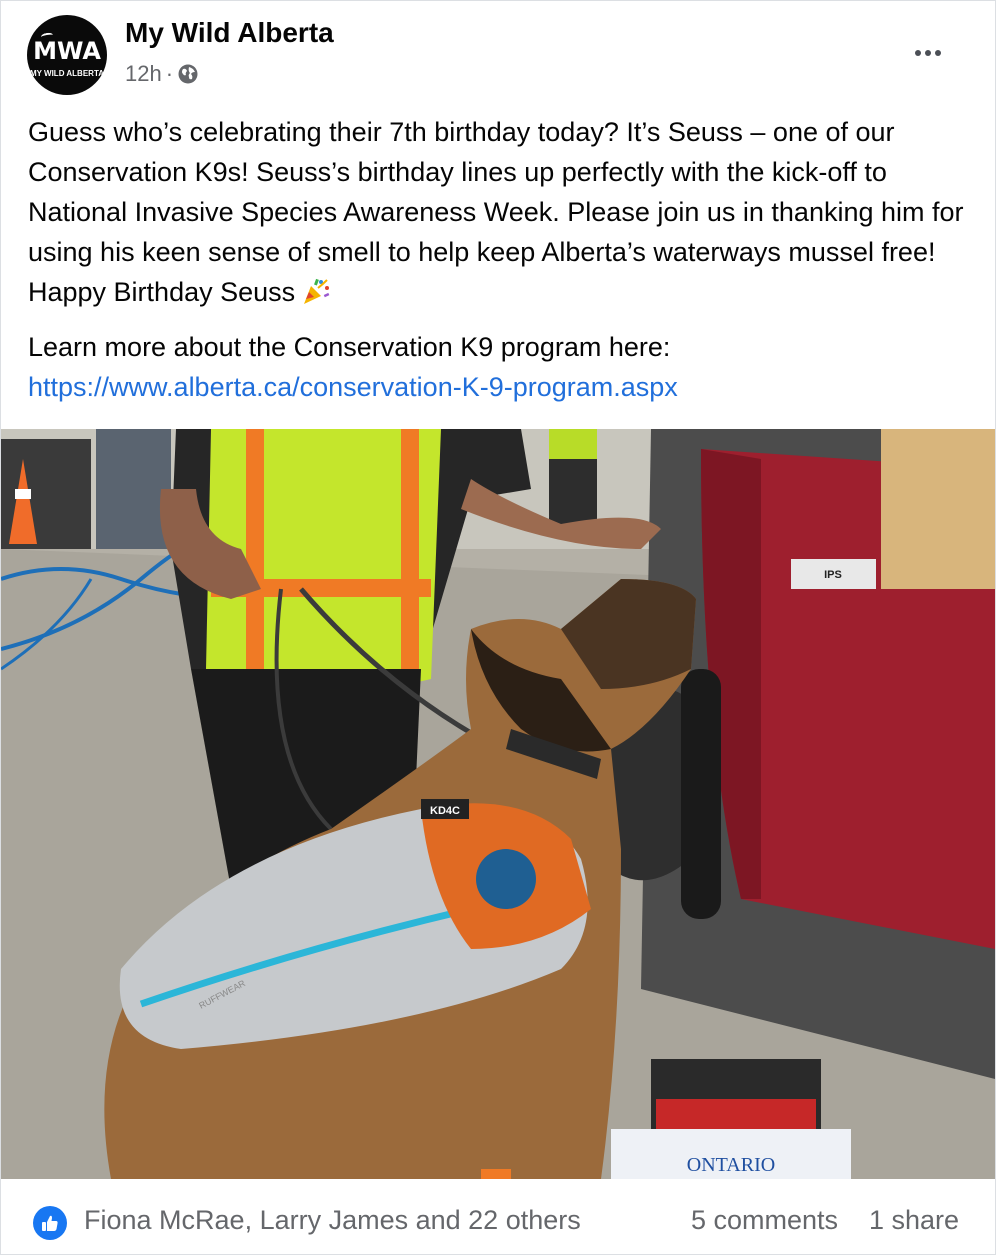  Describe the element at coordinates (928, 53) in the screenshot. I see `more-options-button` at that location.